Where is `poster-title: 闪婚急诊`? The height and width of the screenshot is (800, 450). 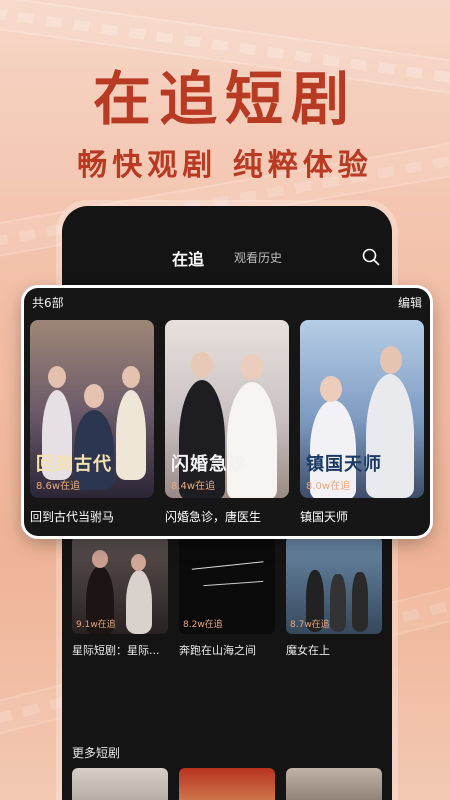
poster-title: 闪婚急诊 is located at coordinates (209, 464).